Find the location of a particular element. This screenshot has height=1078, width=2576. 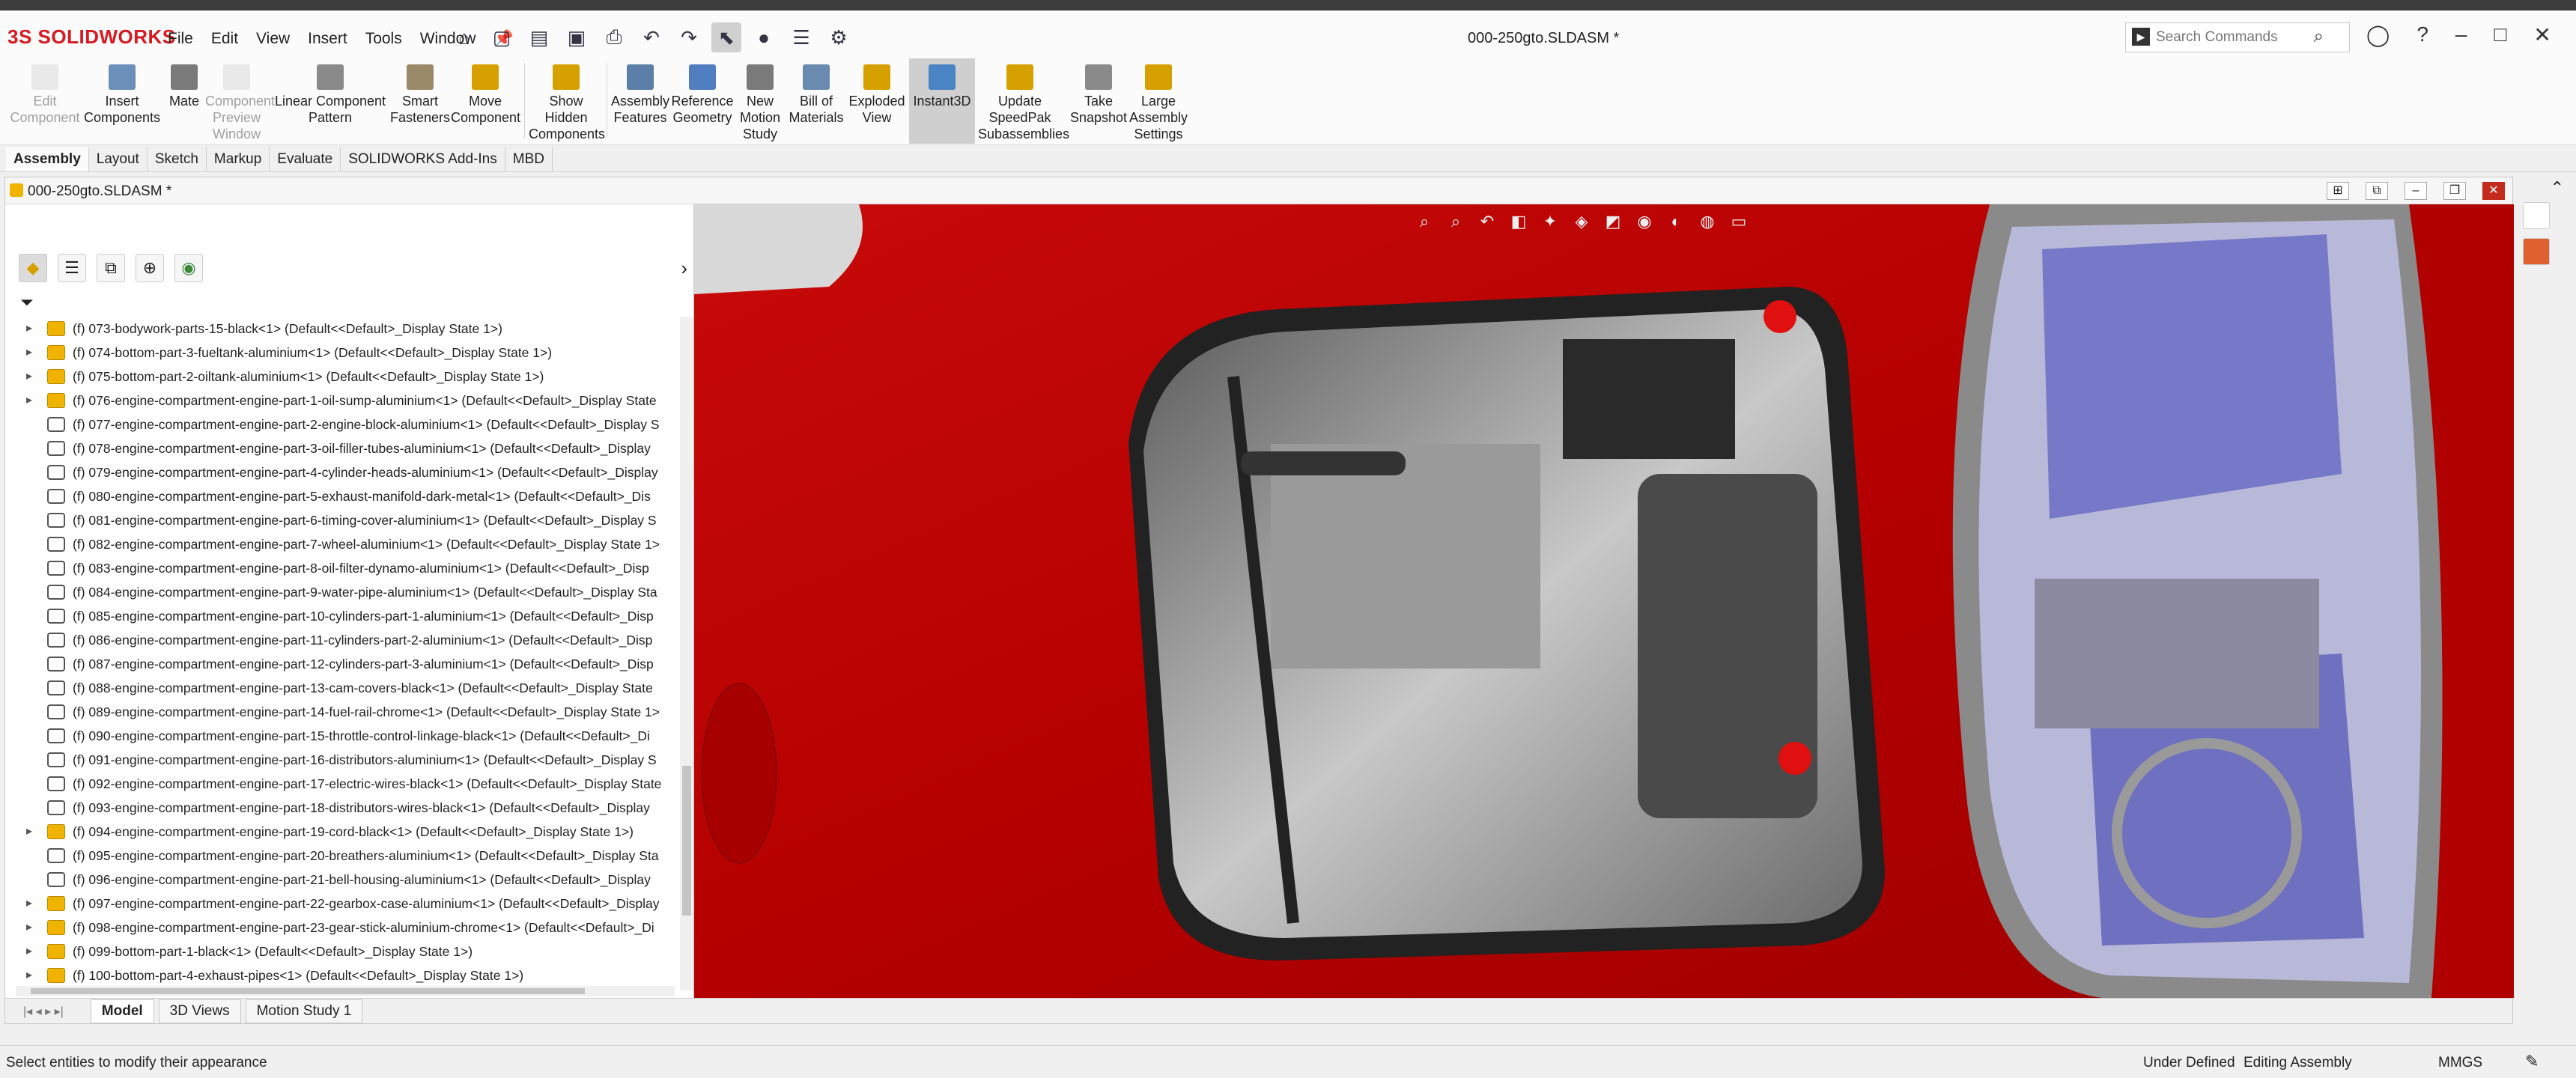

update-speedpak-button: Update SpeedPak Subassemblies is located at coordinates (1023, 103).